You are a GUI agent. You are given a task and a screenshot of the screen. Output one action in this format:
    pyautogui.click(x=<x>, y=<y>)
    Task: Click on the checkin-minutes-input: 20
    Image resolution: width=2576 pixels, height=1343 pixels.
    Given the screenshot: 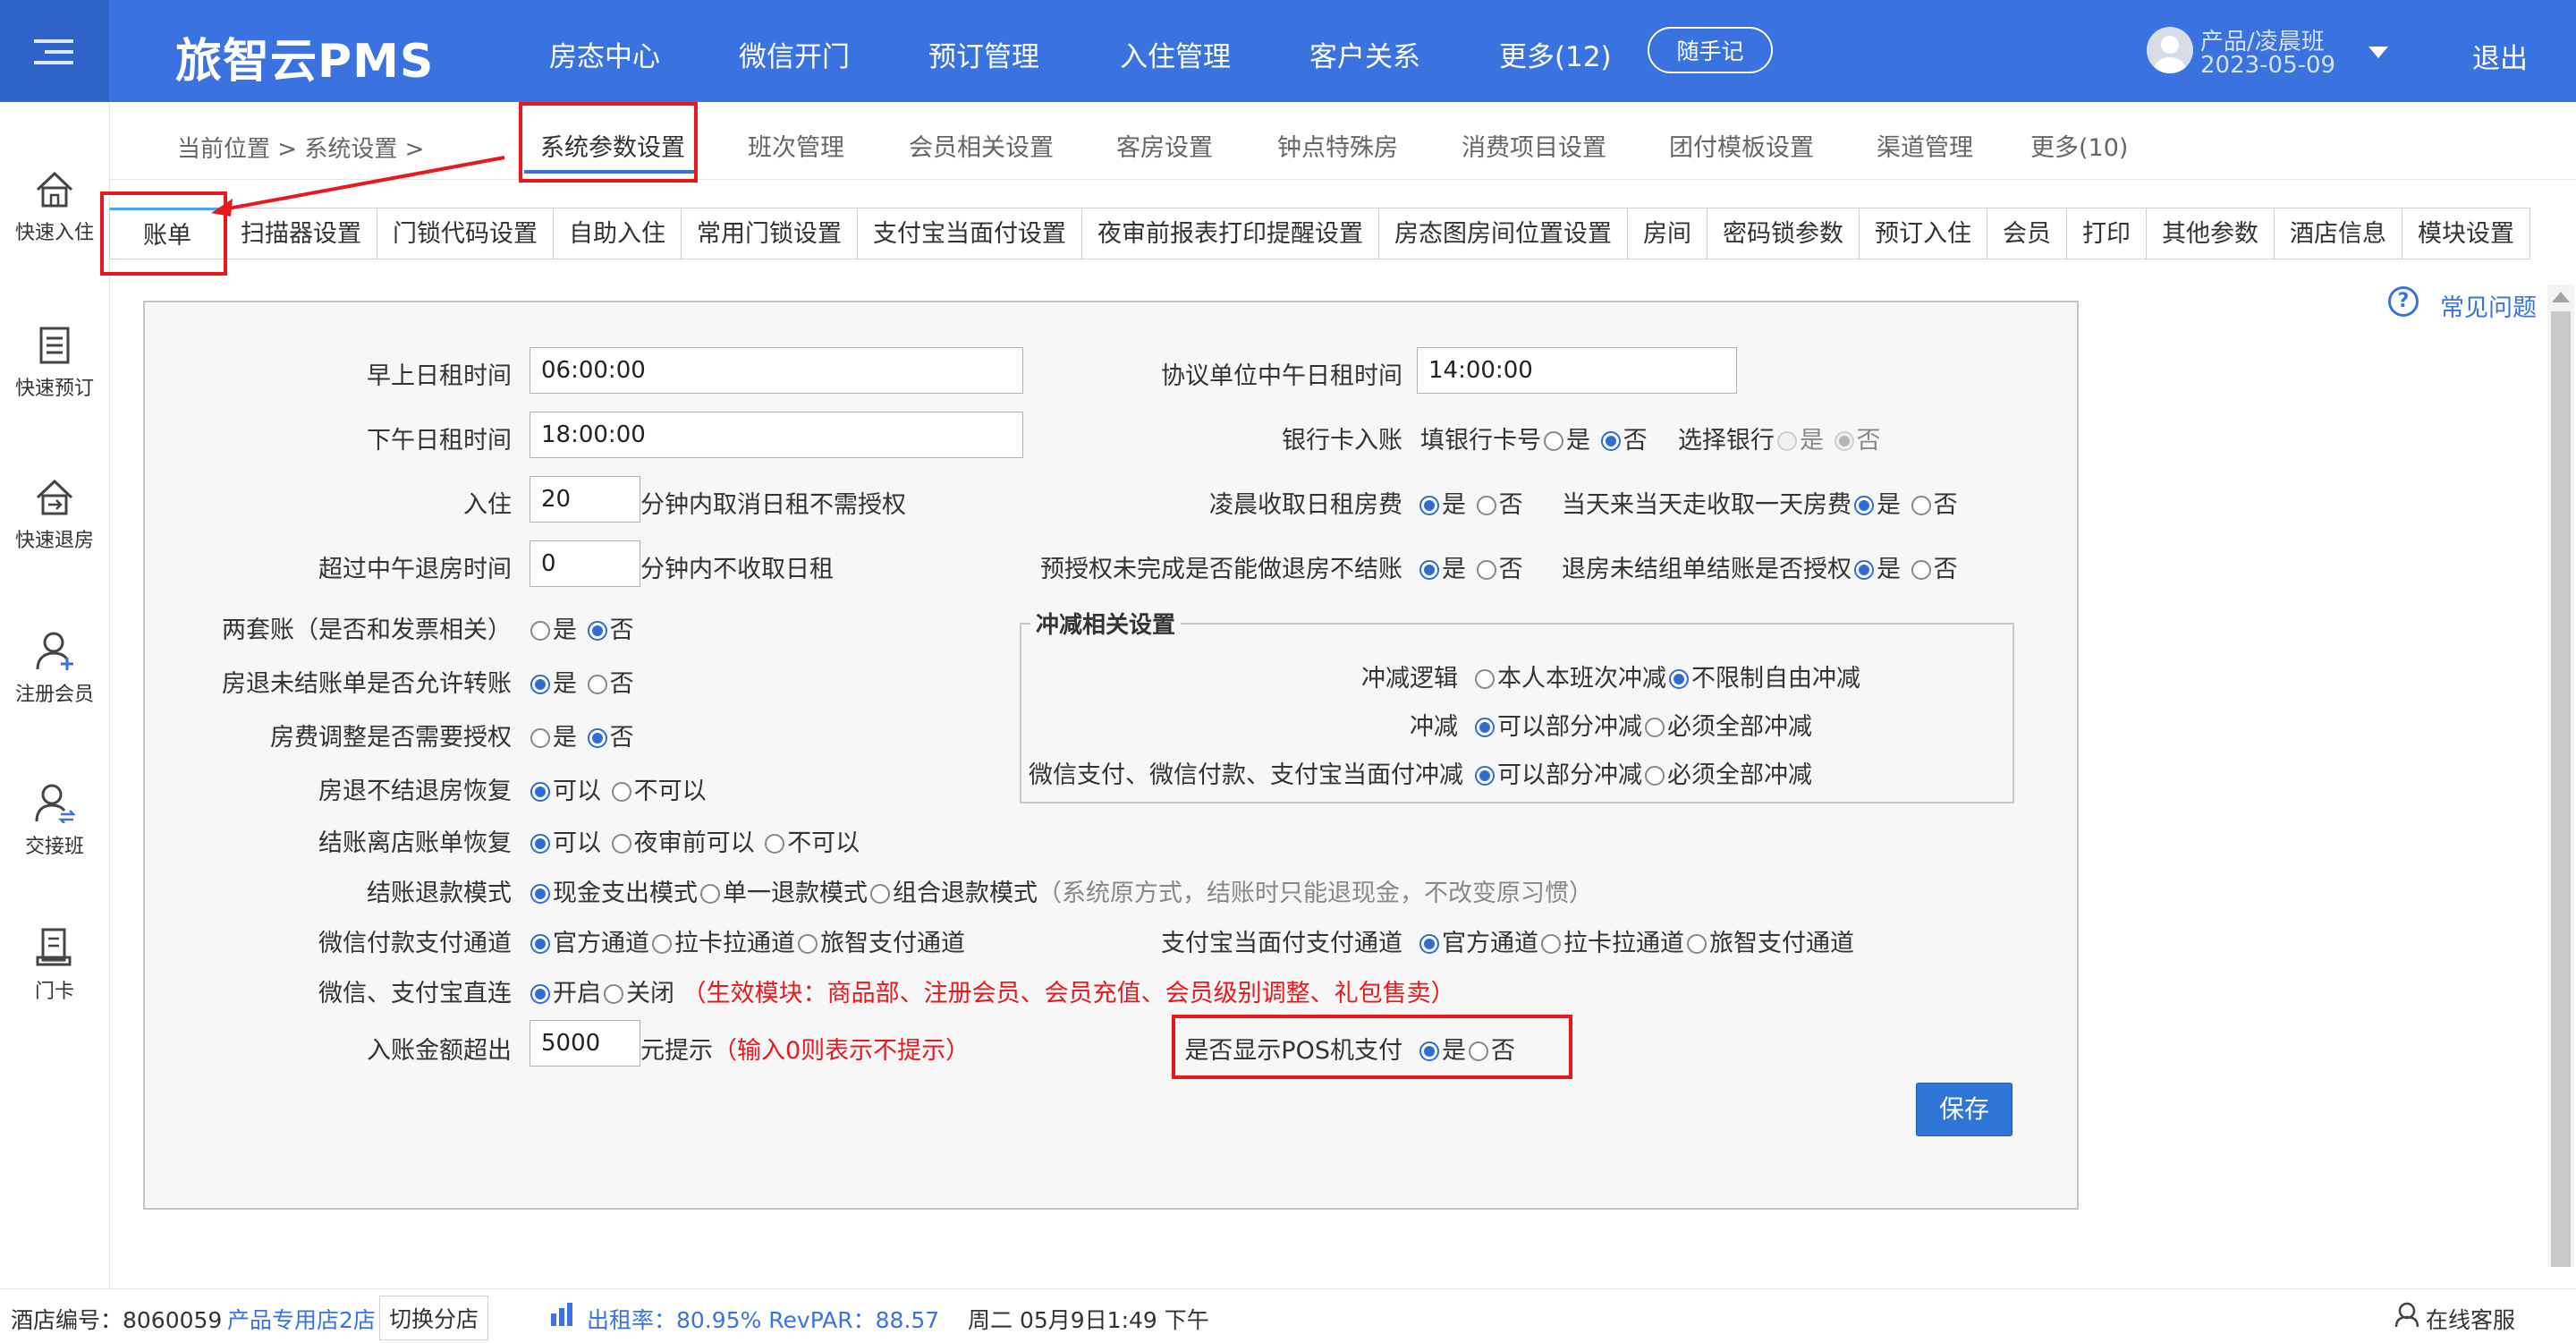 What is the action you would take?
    pyautogui.click(x=585, y=499)
    